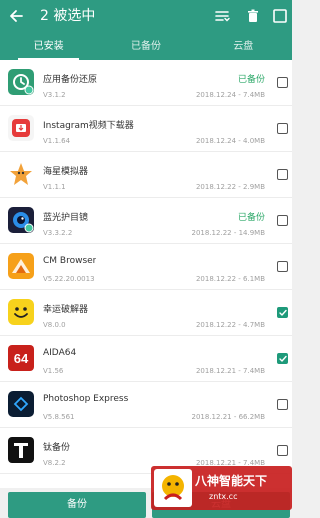 Image resolution: width=320 pixels, height=518 pixels. What do you see at coordinates (146, 83) in the screenshot?
I see `app-row-backup-restore: 应用备份还原 V3.1.2 已备份 2018.12.24 - 7.4MB` at bounding box center [146, 83].